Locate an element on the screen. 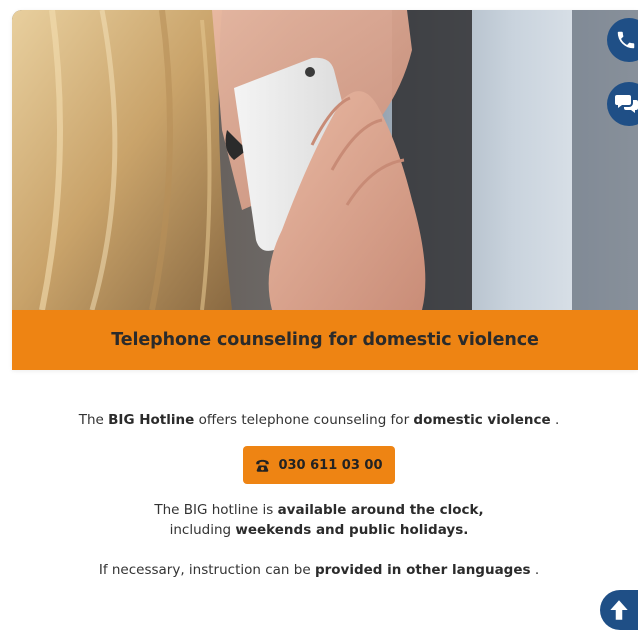  languages-prefix: If necessary, instruction can be is located at coordinates (206, 570).